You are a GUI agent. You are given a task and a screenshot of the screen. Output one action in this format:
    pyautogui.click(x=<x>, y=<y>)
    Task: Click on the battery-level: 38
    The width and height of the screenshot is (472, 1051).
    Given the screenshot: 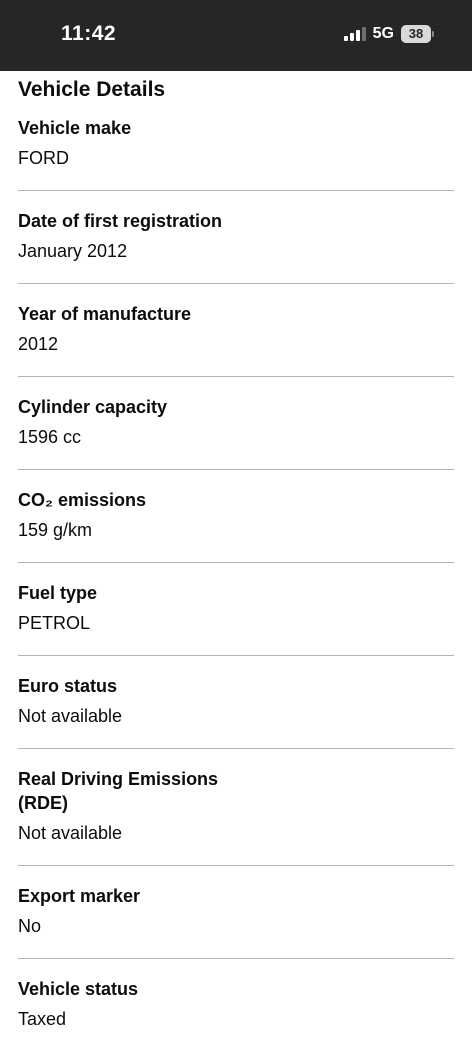 What is the action you would take?
    pyautogui.click(x=416, y=34)
    